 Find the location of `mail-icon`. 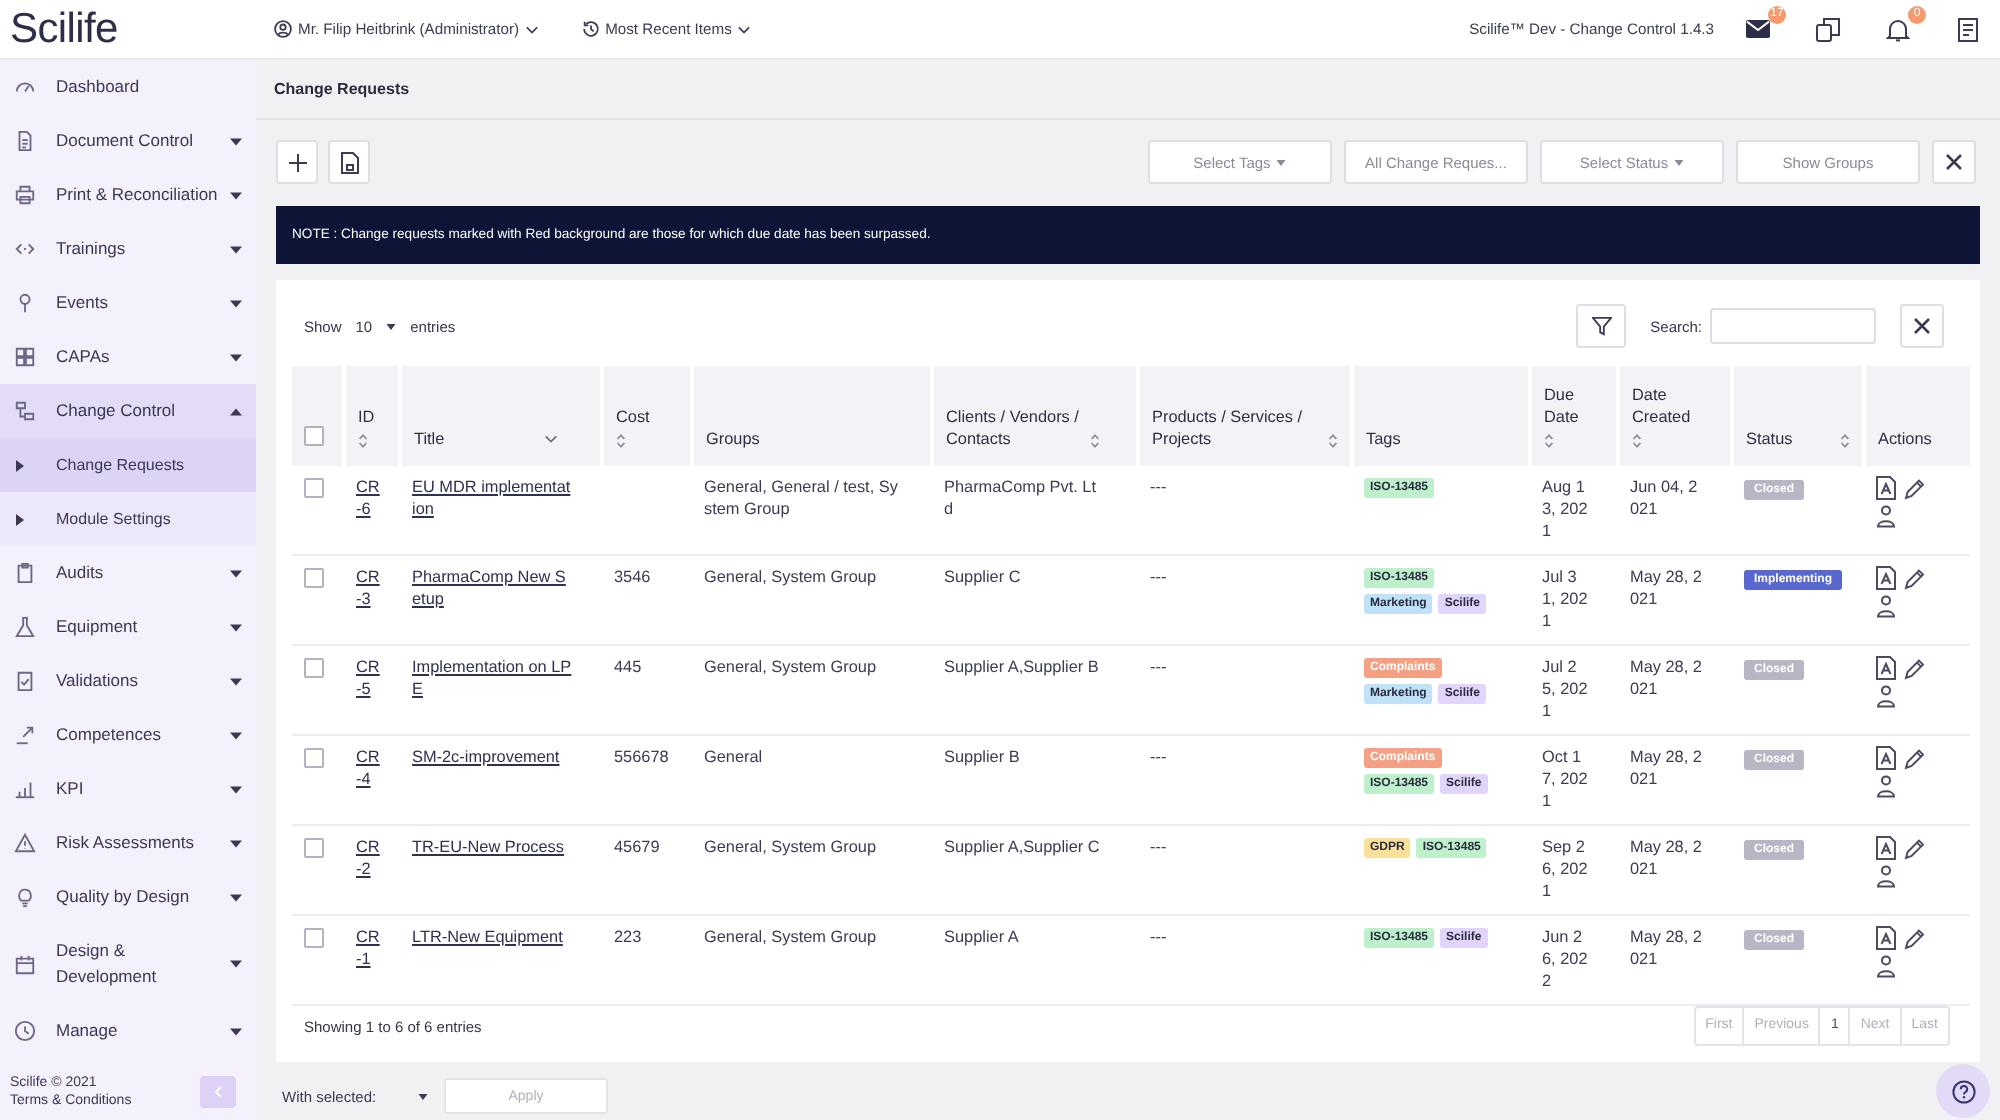

mail-icon is located at coordinates (1758, 29).